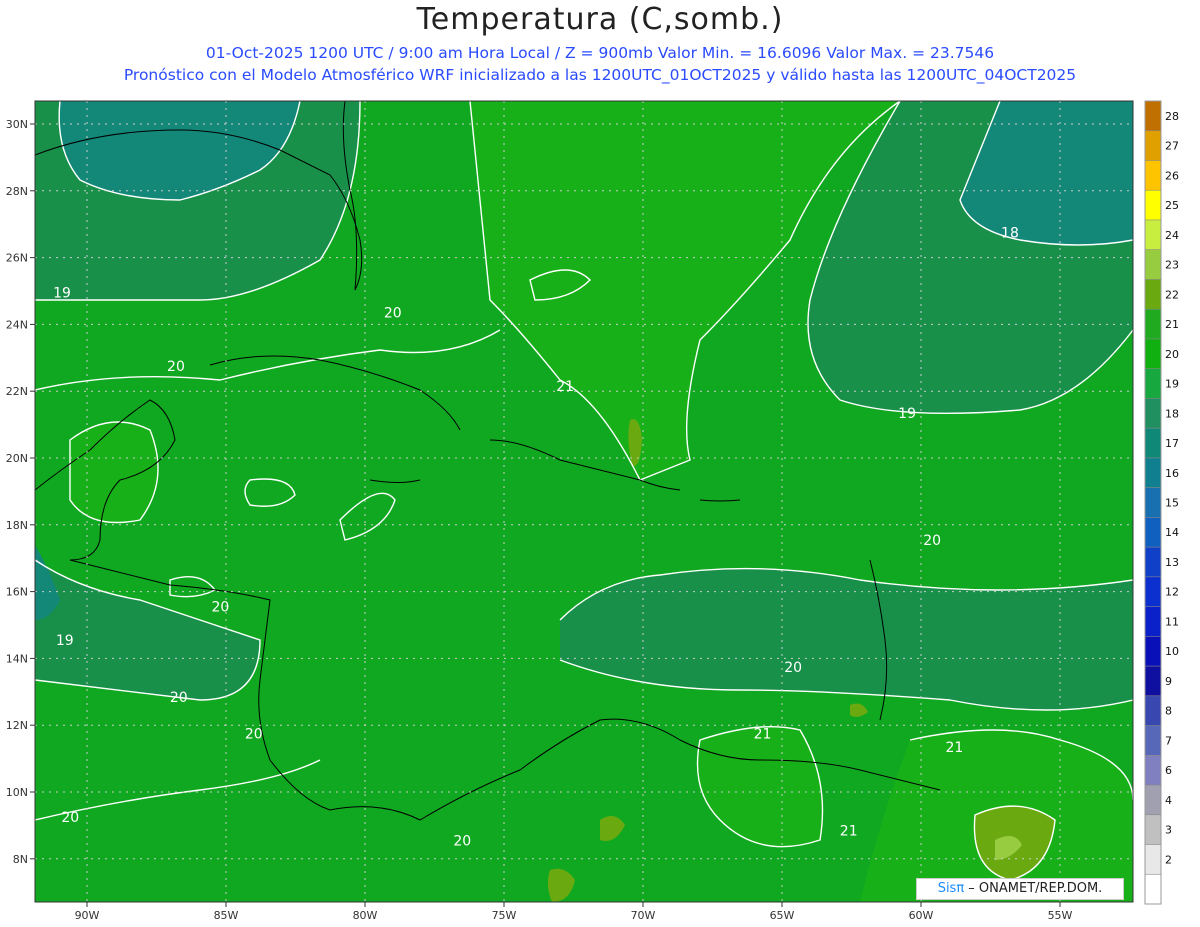 Image resolution: width=1200 pixels, height=927 pixels. What do you see at coordinates (849, 831) in the screenshot?
I see `contour-label-14: 21` at bounding box center [849, 831].